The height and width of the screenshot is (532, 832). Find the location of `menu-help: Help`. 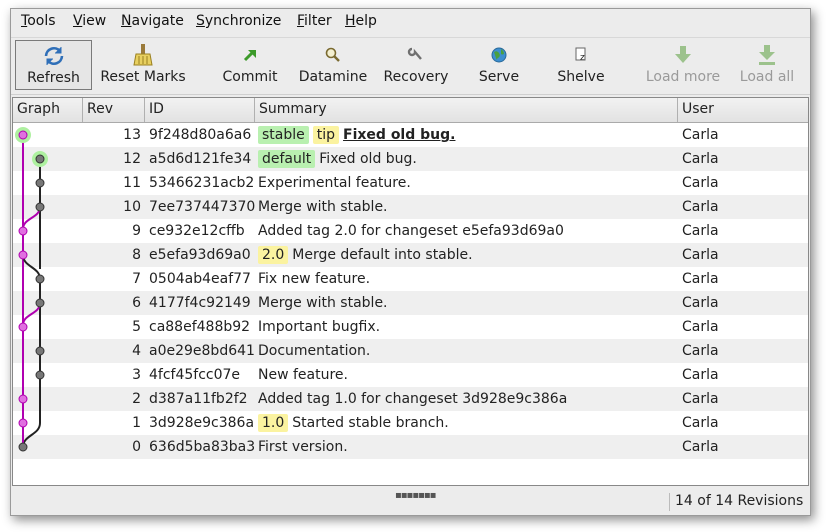

menu-help: Help is located at coordinates (361, 21).